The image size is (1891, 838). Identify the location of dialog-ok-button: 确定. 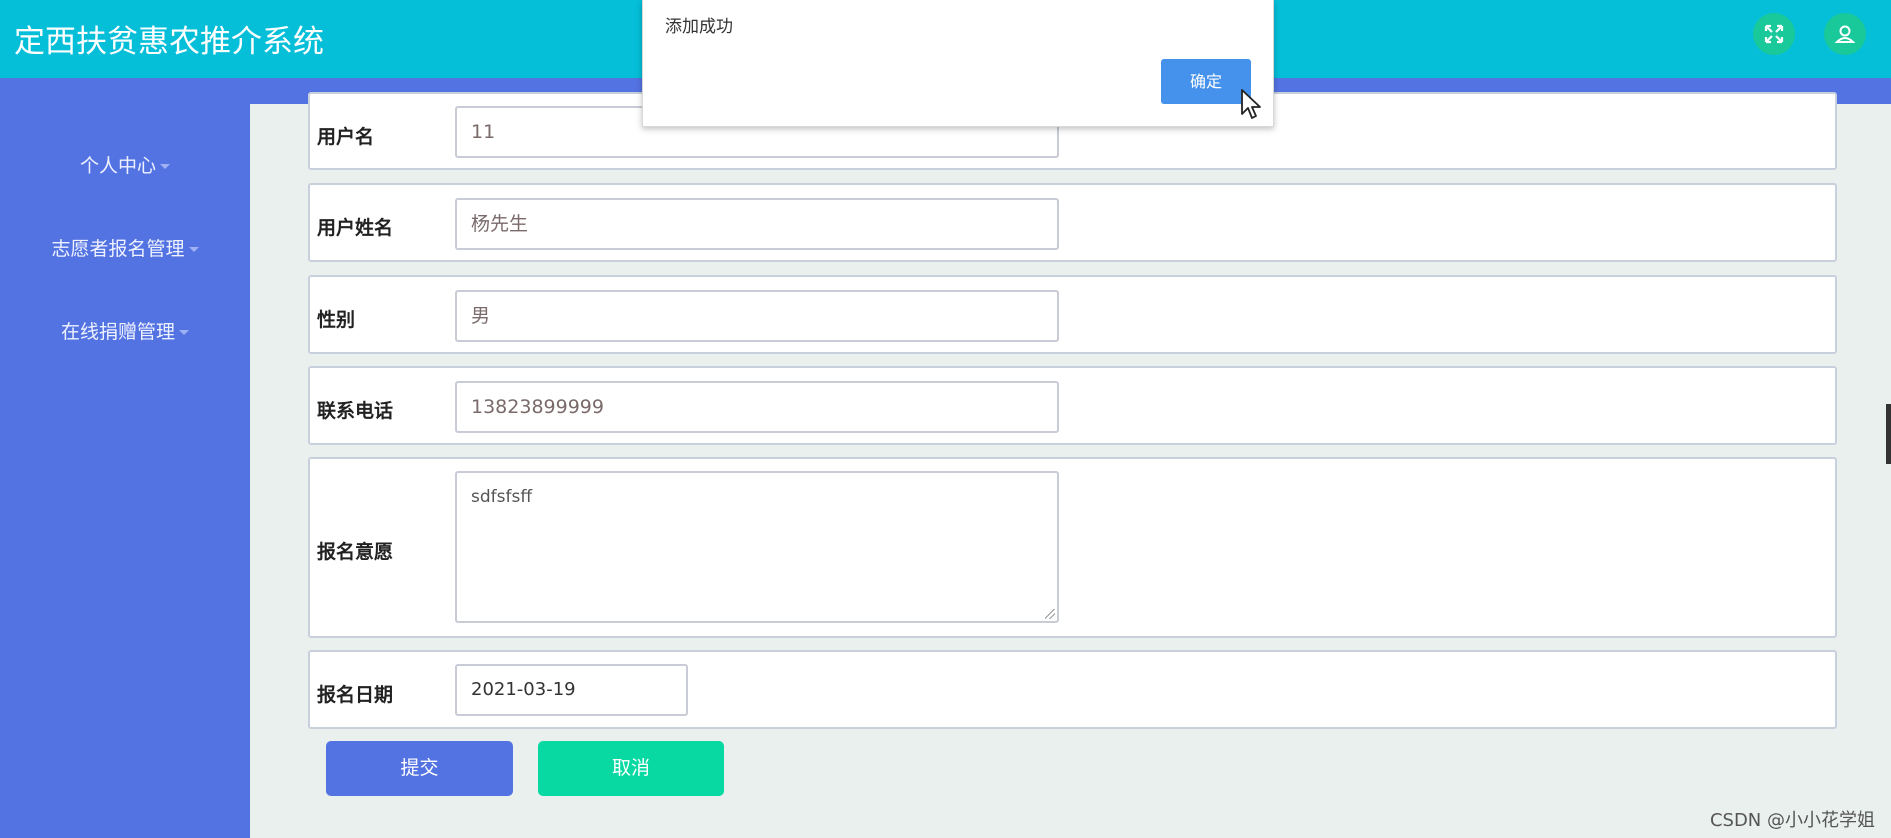
(1206, 81).